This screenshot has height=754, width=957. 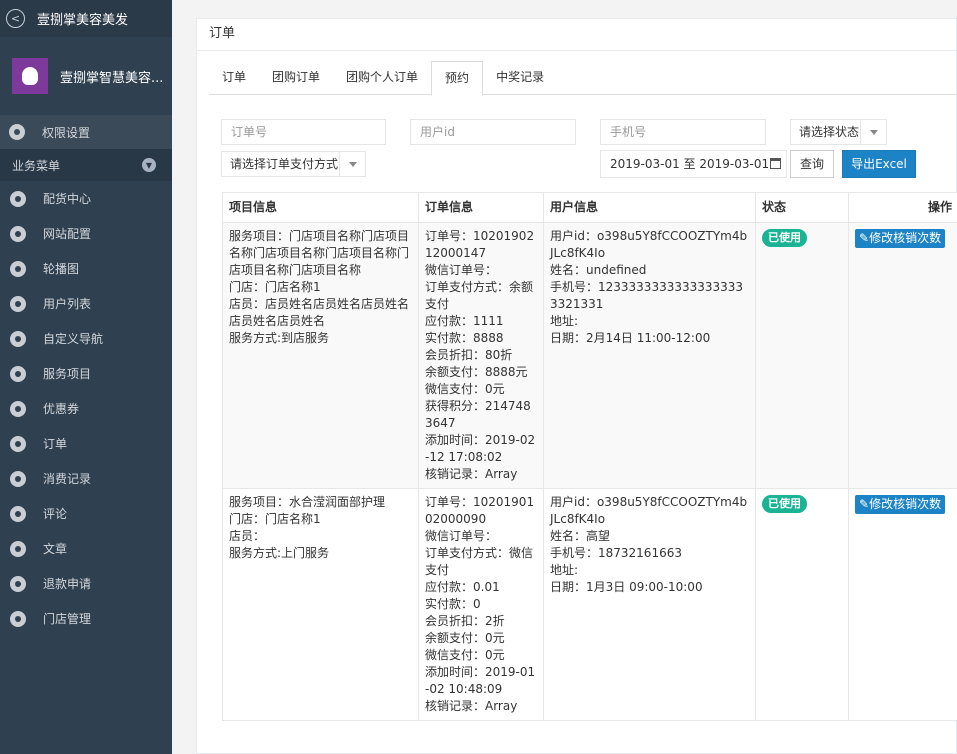 I want to click on tab-item: 团购订单, so click(x=296, y=78).